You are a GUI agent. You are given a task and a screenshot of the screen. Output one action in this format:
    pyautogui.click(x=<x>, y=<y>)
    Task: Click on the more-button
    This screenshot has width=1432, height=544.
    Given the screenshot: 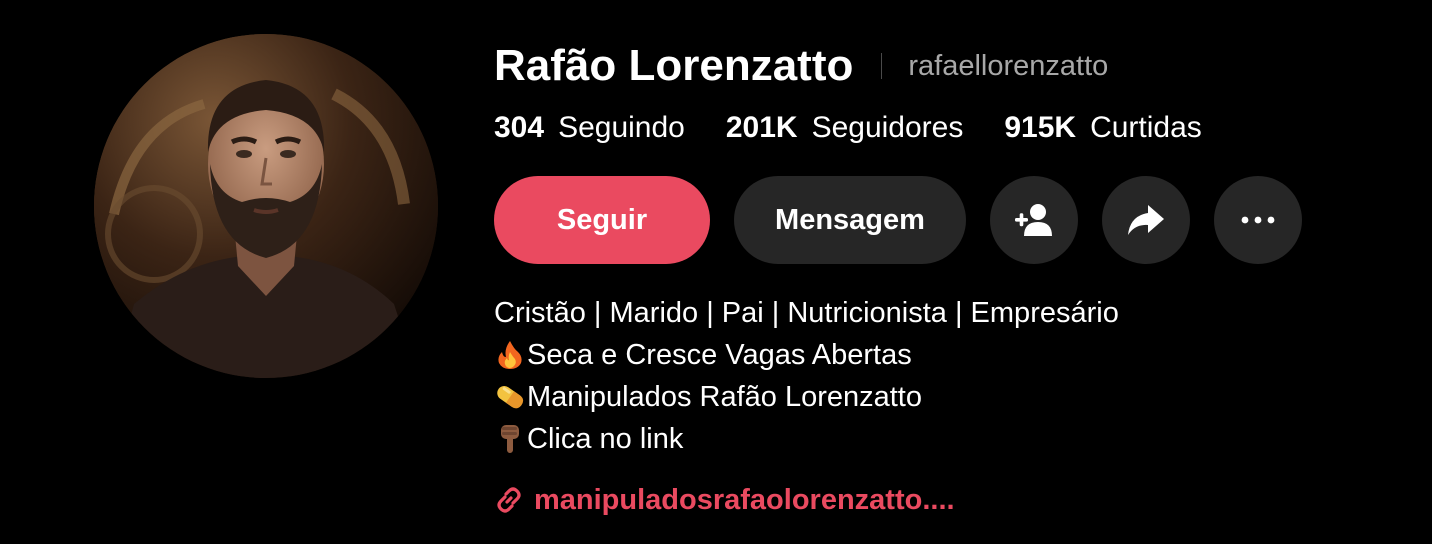 What is the action you would take?
    pyautogui.click(x=1258, y=220)
    